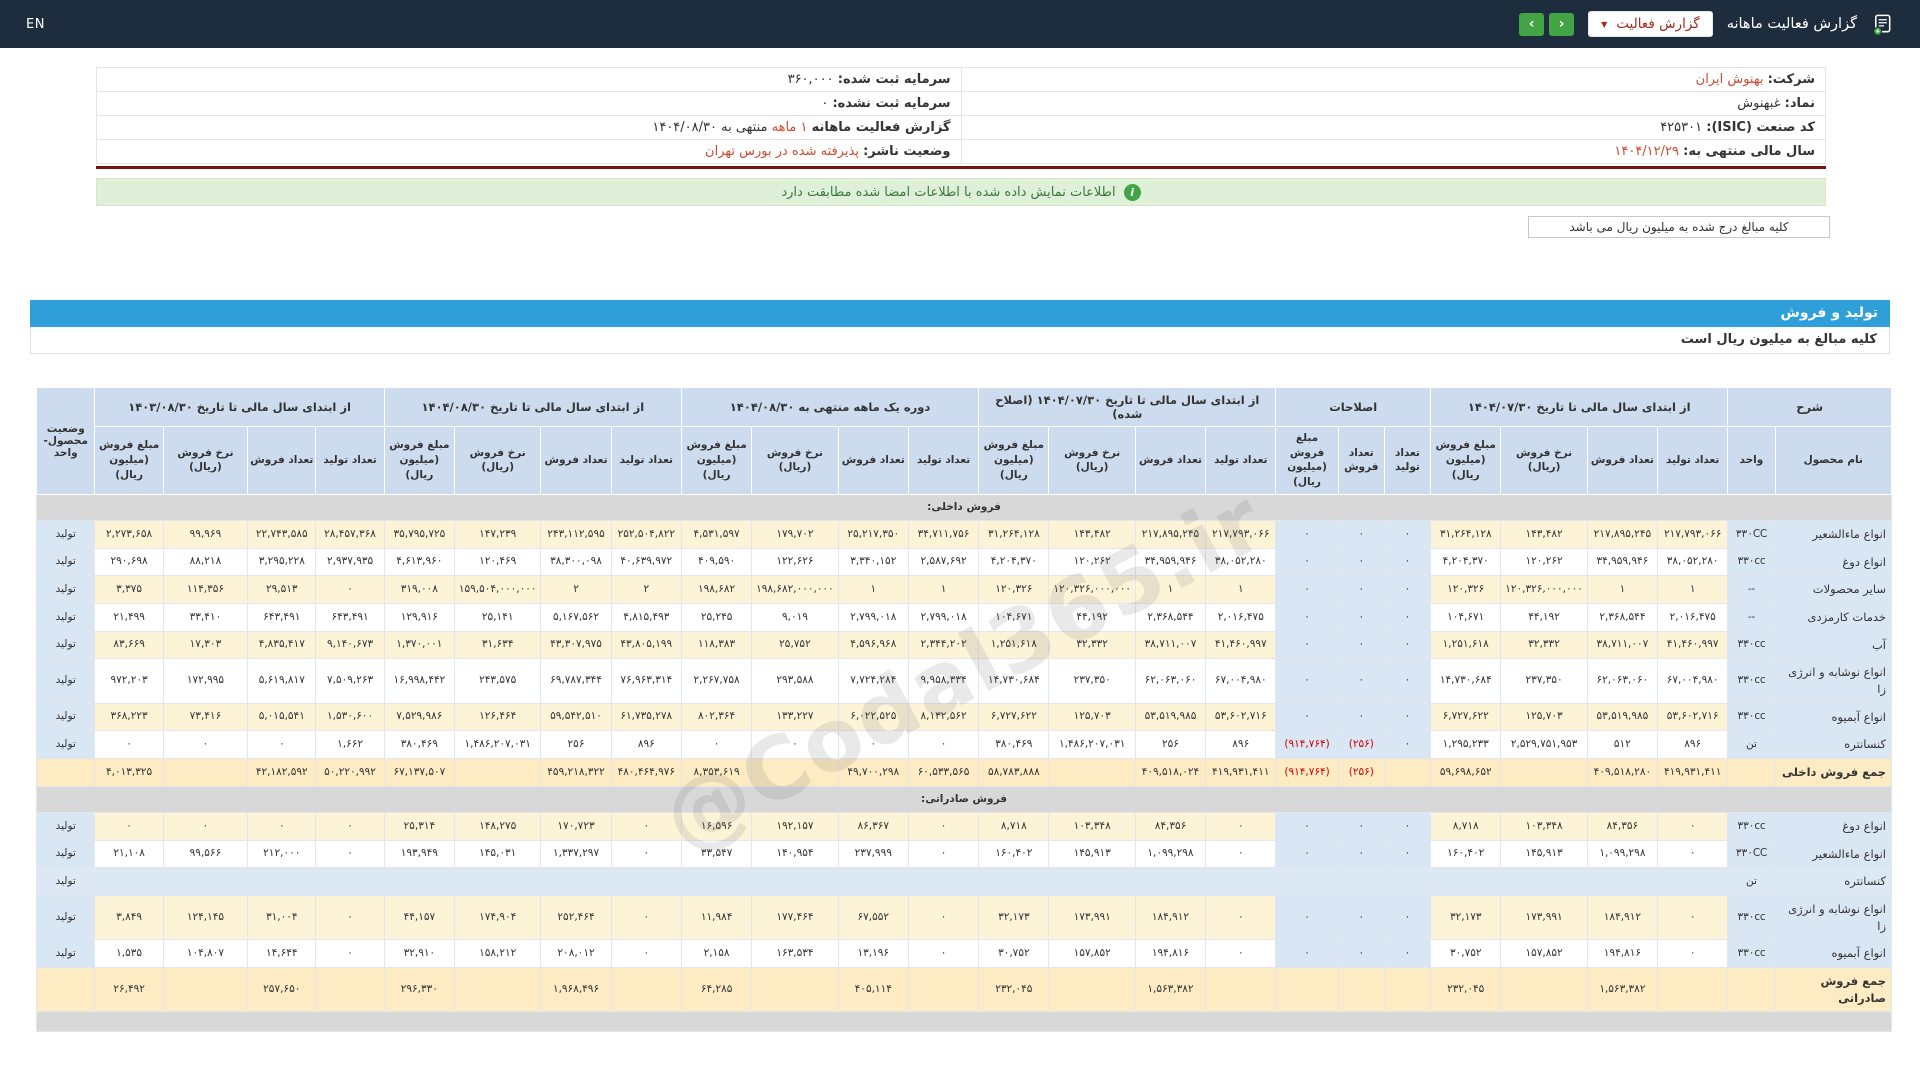 The width and height of the screenshot is (1920, 1080). Describe the element at coordinates (205, 854) in the screenshot. I see `table-cell: ۹۹,۵۶۶` at that location.